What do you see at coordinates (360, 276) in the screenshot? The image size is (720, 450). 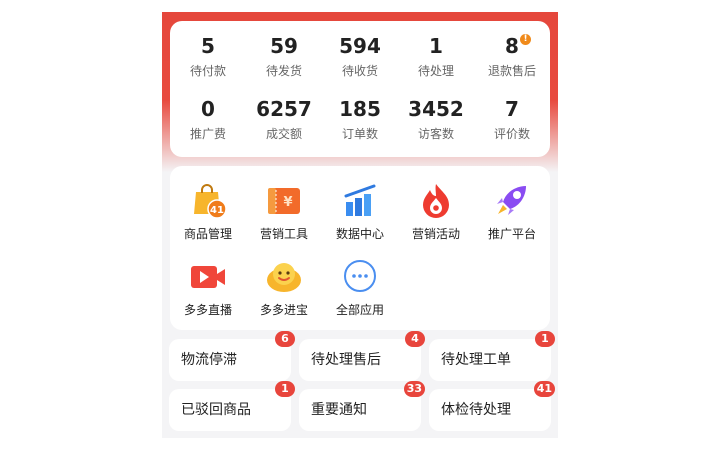 I see `more-icon` at bounding box center [360, 276].